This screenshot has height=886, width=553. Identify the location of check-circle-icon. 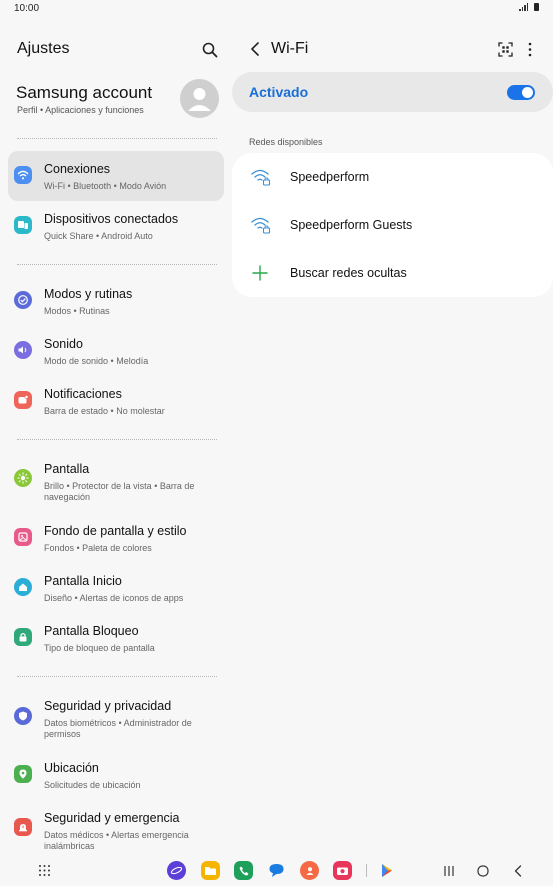
(23, 300).